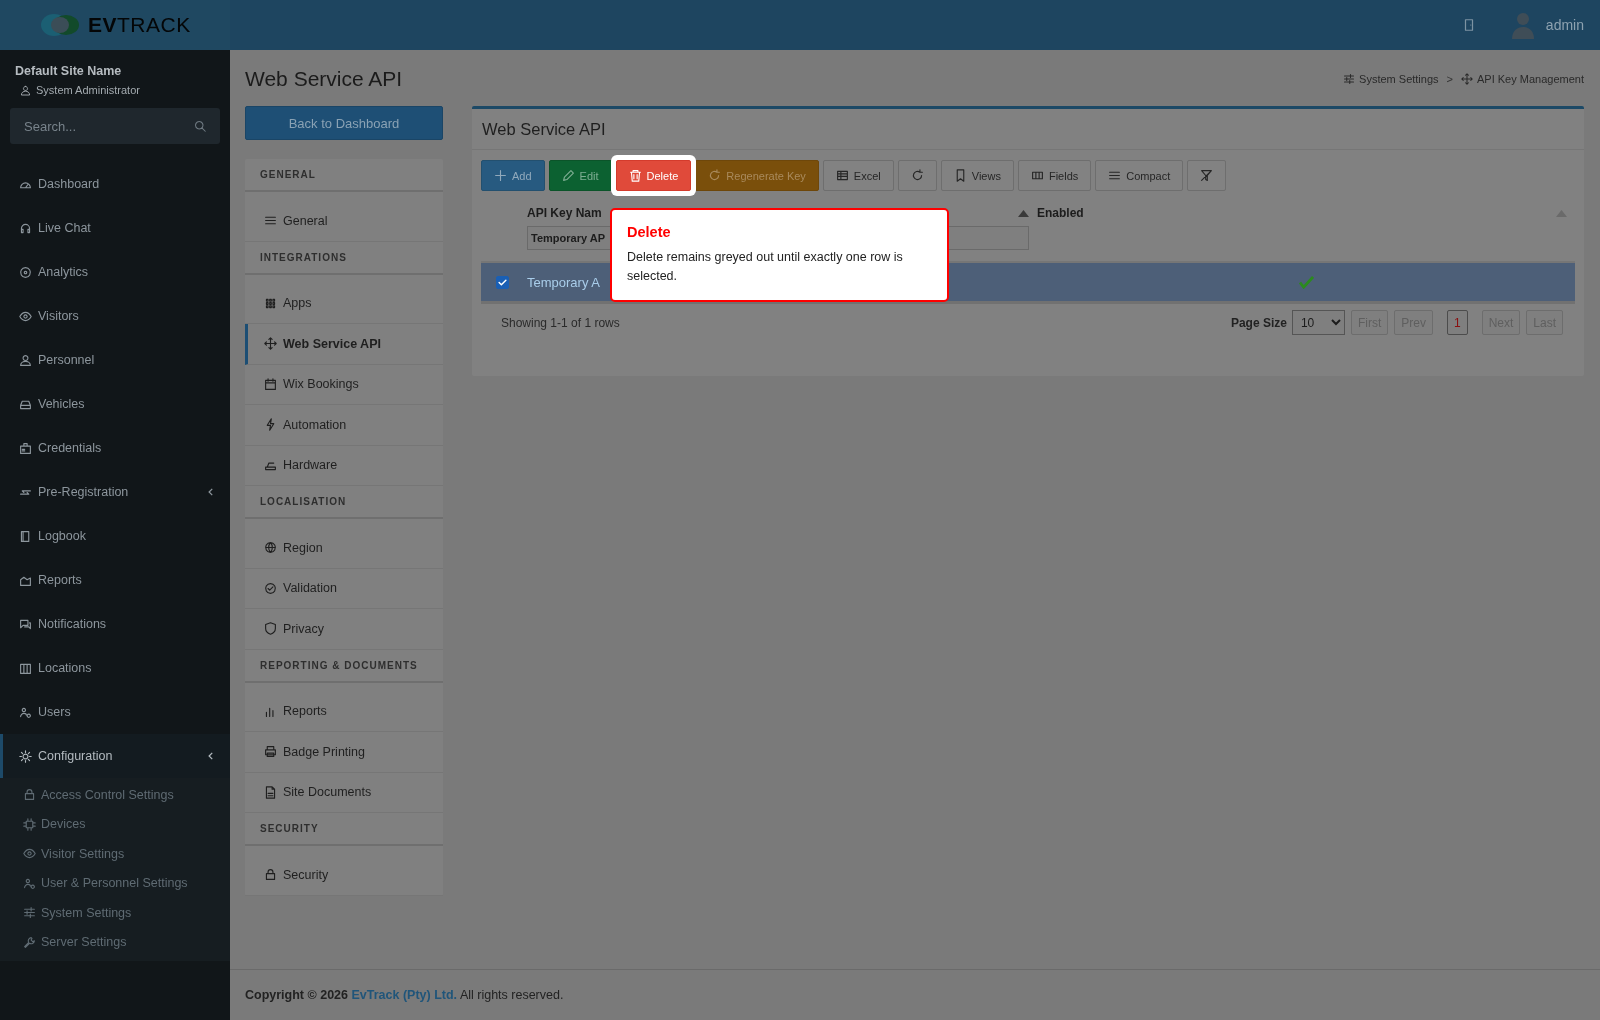  I want to click on menu-section-heading: REPORTING & DOCUMENTS, so click(344, 666).